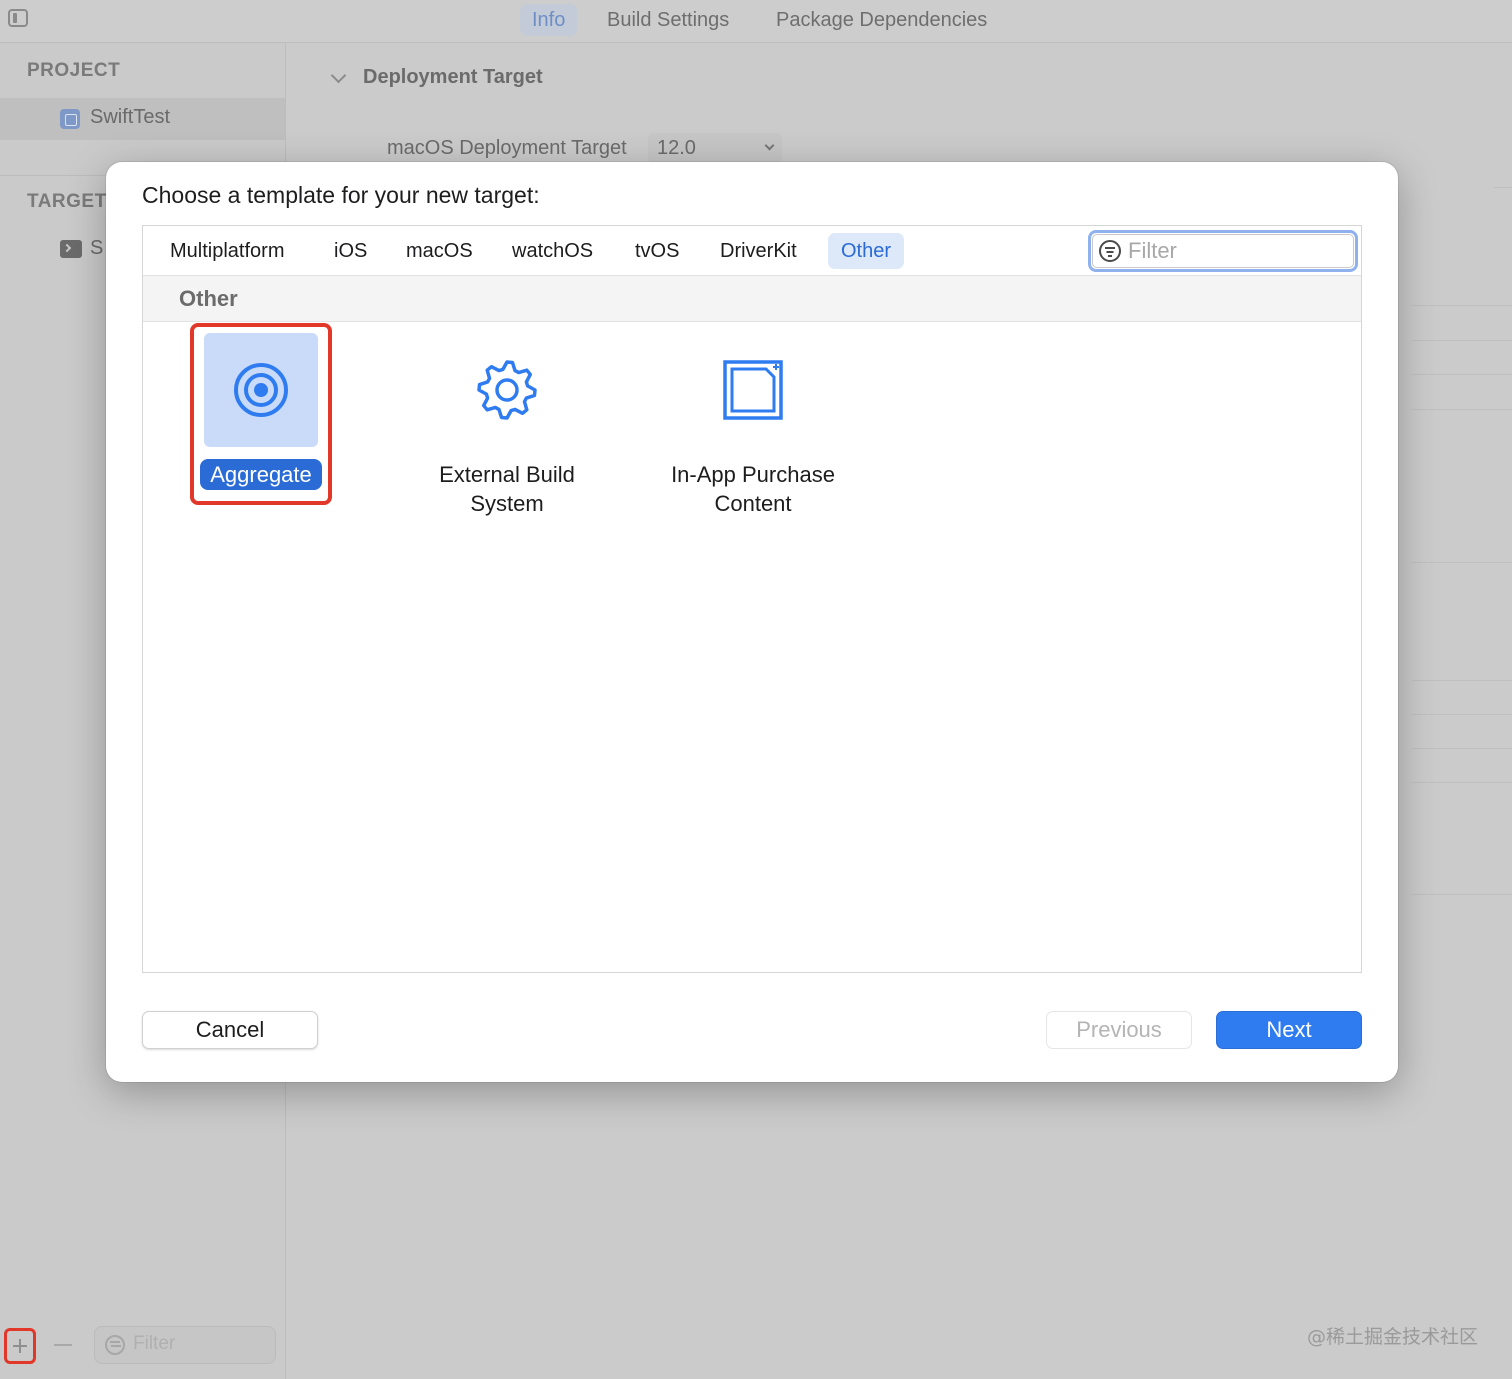 This screenshot has width=1512, height=1379. What do you see at coordinates (439, 251) in the screenshot?
I see `platform-tab-macos: macOS` at bounding box center [439, 251].